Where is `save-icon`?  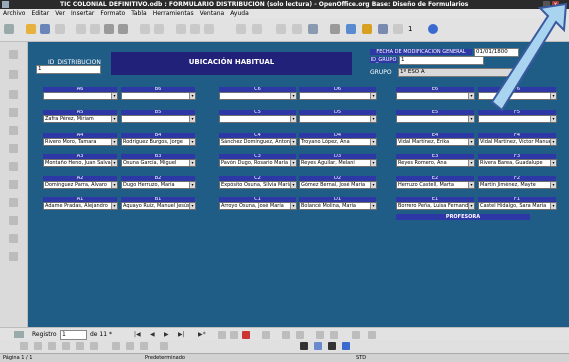 save-icon is located at coordinates (45, 29).